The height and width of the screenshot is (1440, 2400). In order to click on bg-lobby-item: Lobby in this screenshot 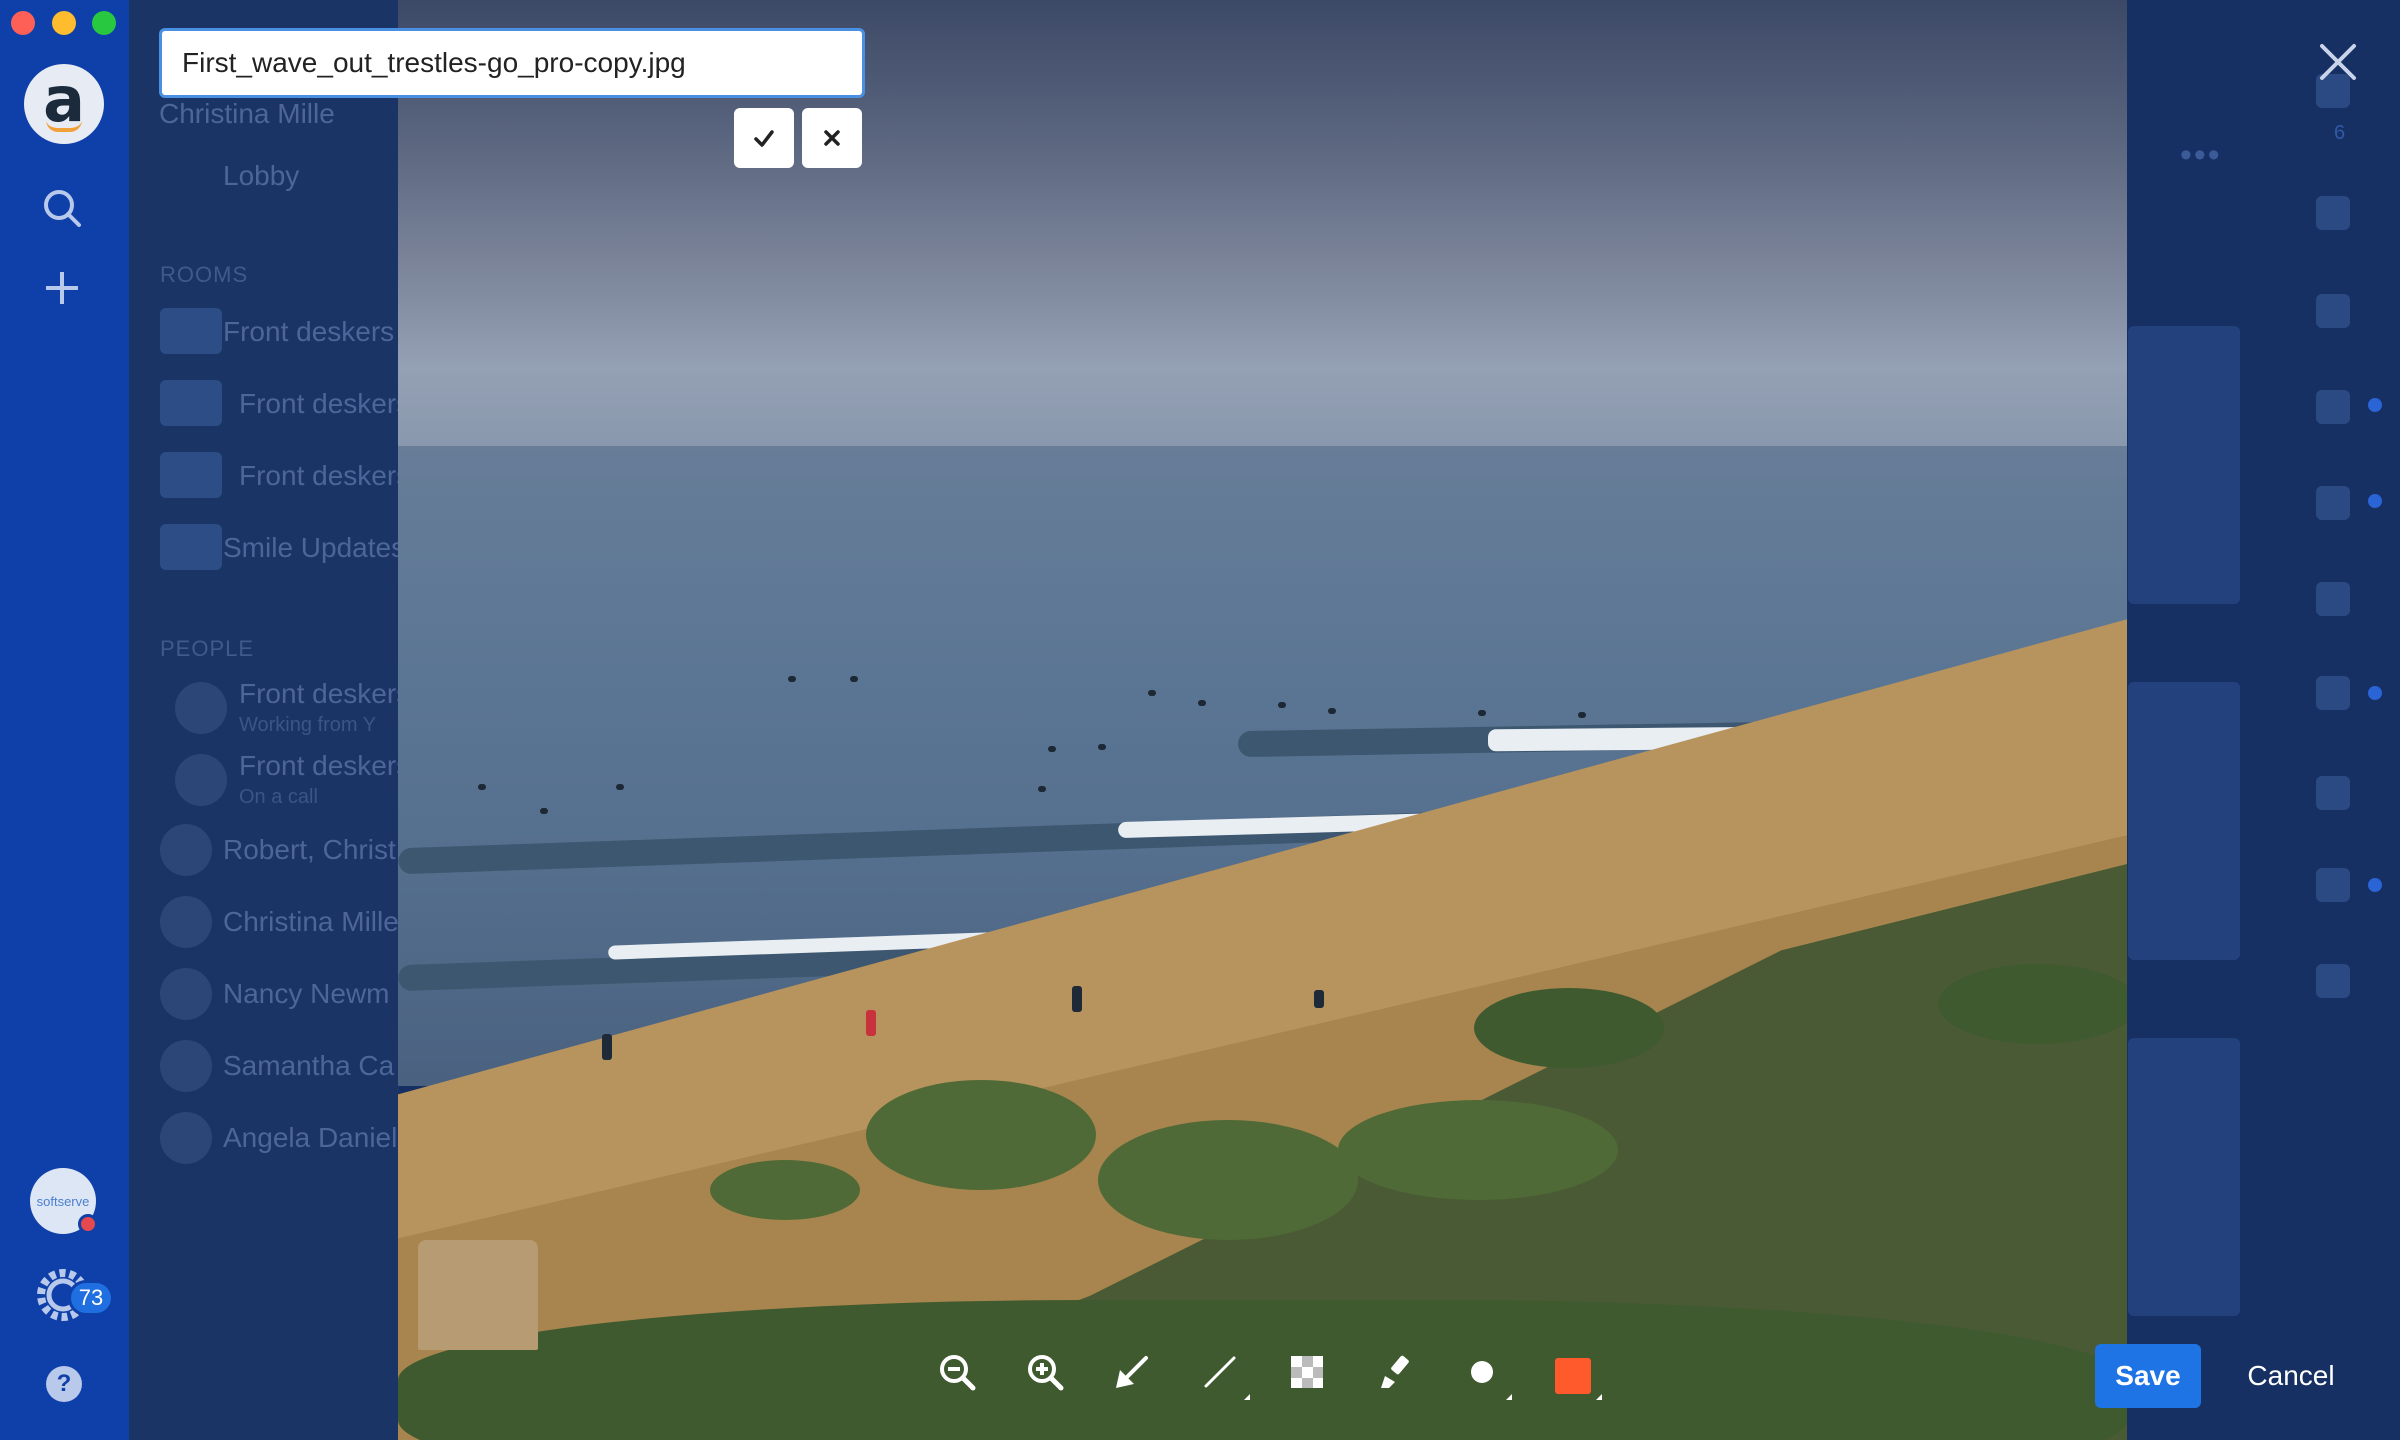, I will do `click(261, 175)`.